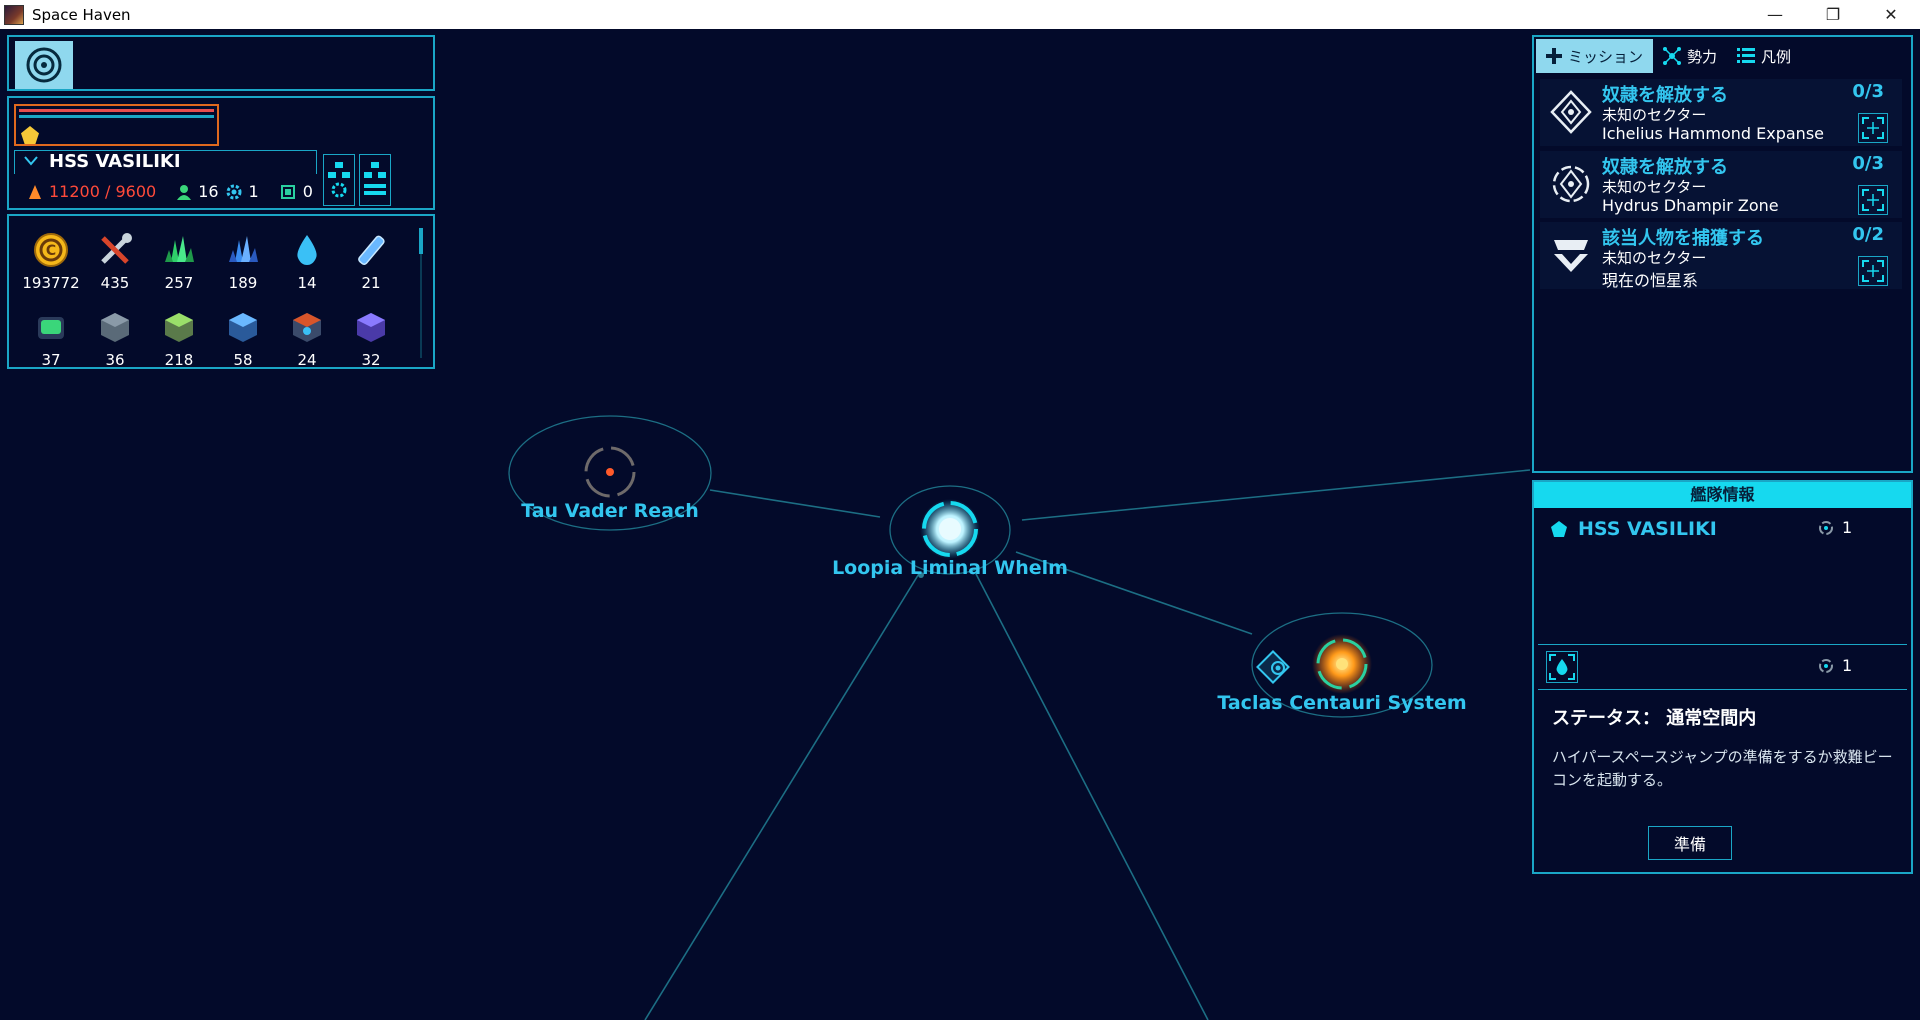 The image size is (1920, 1020). Describe the element at coordinates (1833, 14) in the screenshot. I see `restore-button: ❐` at that location.